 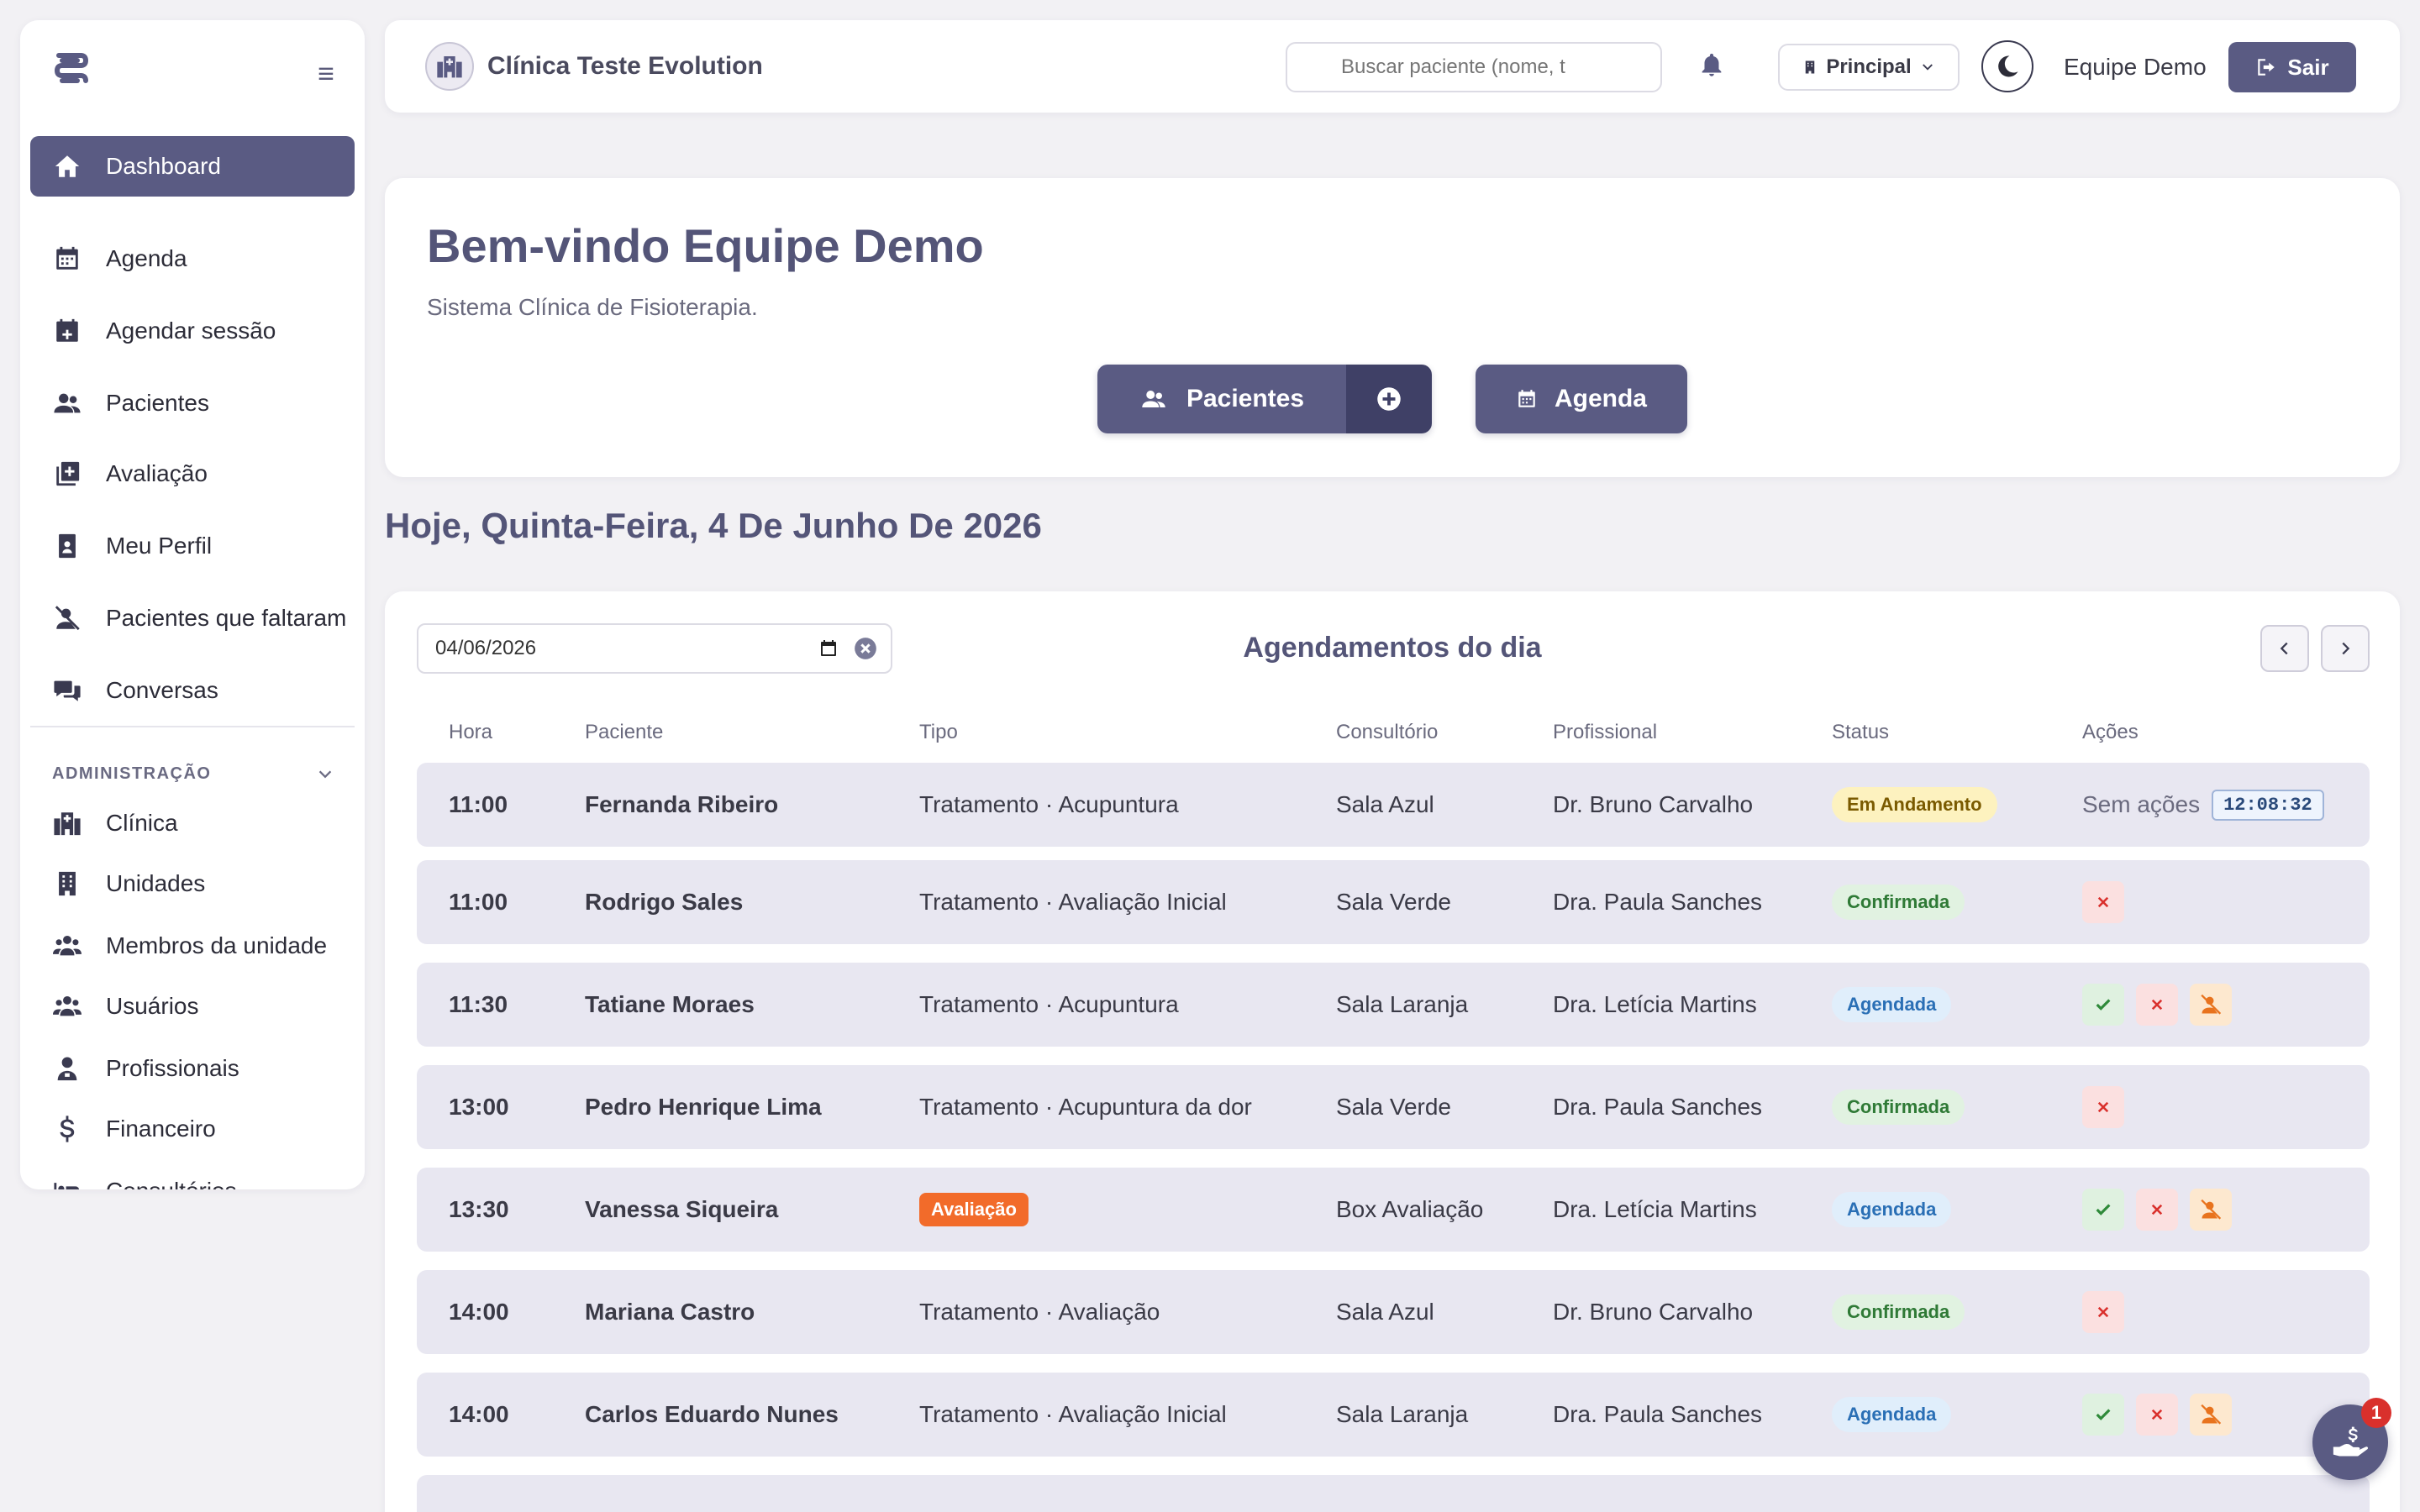 I want to click on user-name: Equipe Demo, so click(x=2135, y=67).